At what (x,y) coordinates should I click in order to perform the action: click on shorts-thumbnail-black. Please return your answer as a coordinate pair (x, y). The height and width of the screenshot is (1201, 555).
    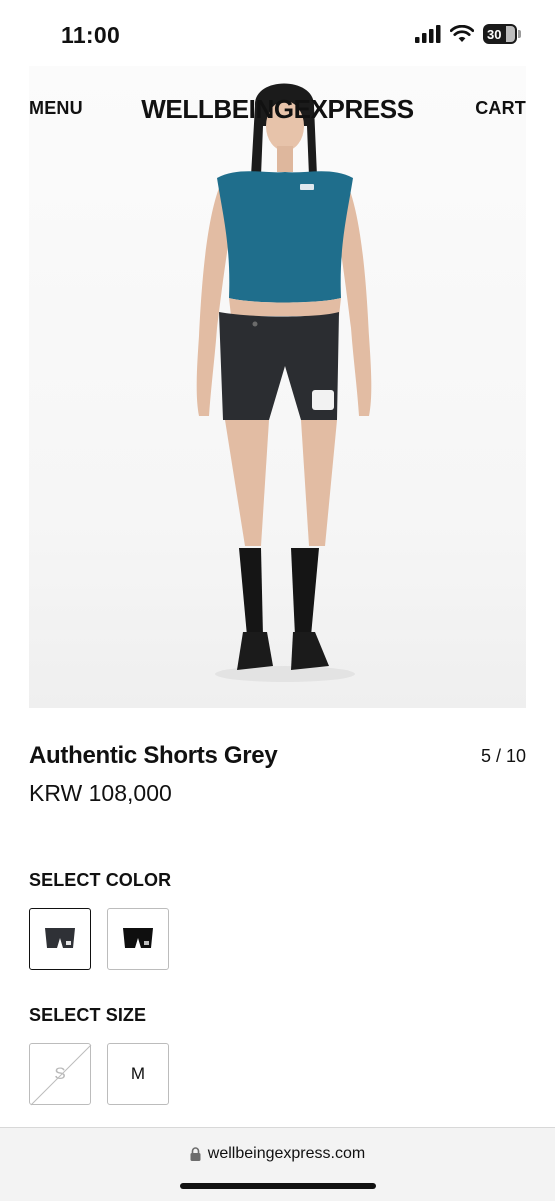
    Looking at the image, I should click on (138, 938).